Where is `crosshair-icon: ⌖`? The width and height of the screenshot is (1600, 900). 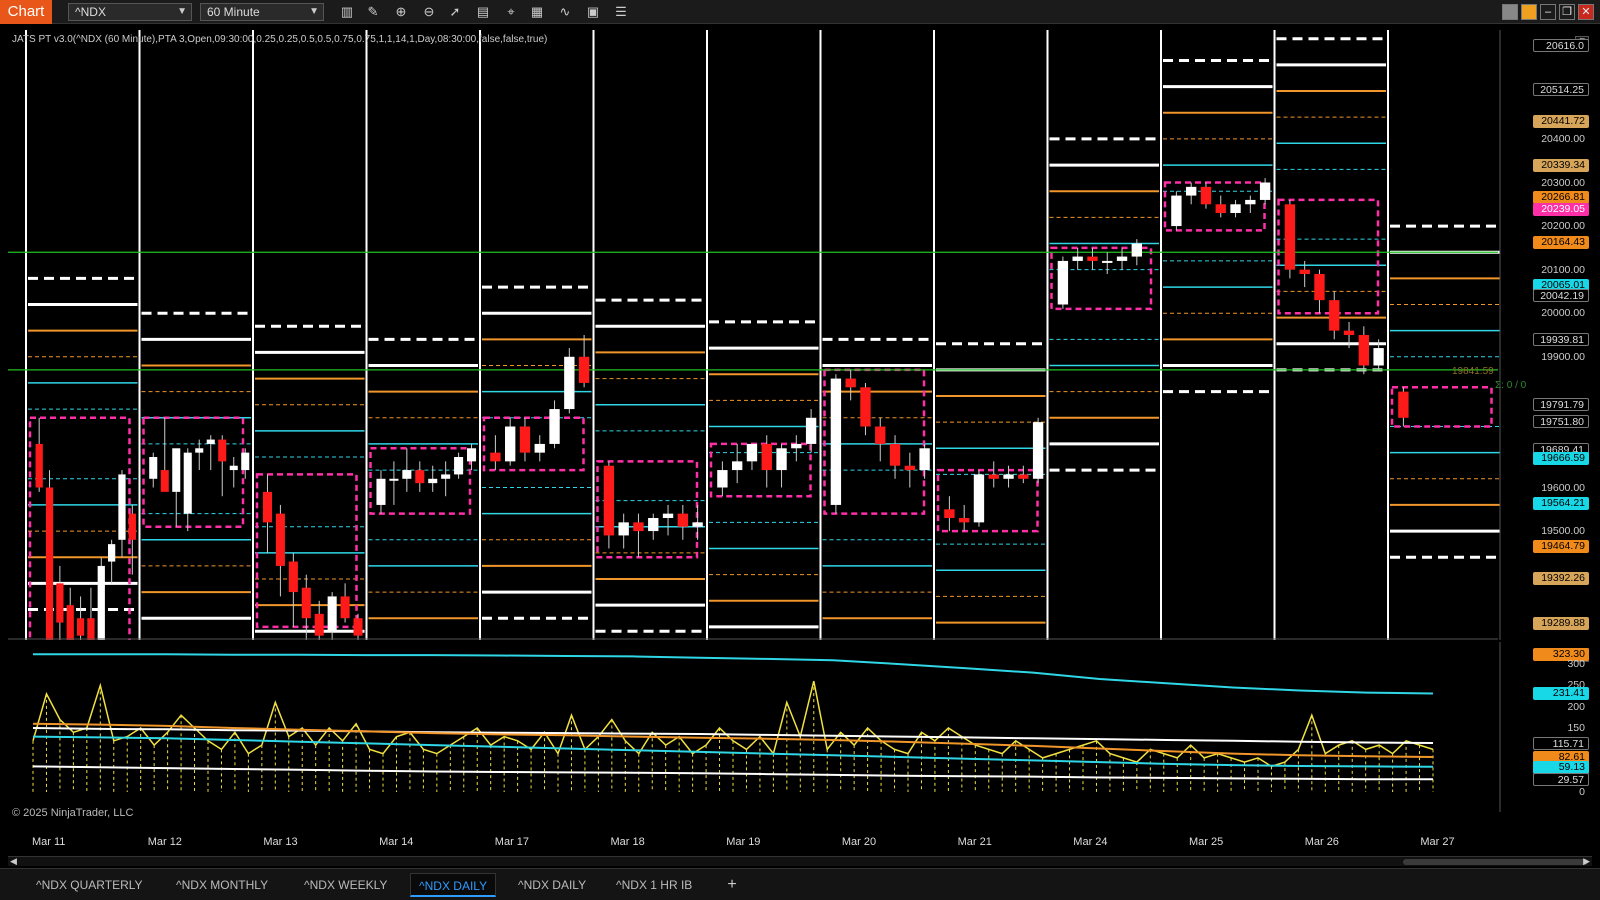 crosshair-icon: ⌖ is located at coordinates (511, 12).